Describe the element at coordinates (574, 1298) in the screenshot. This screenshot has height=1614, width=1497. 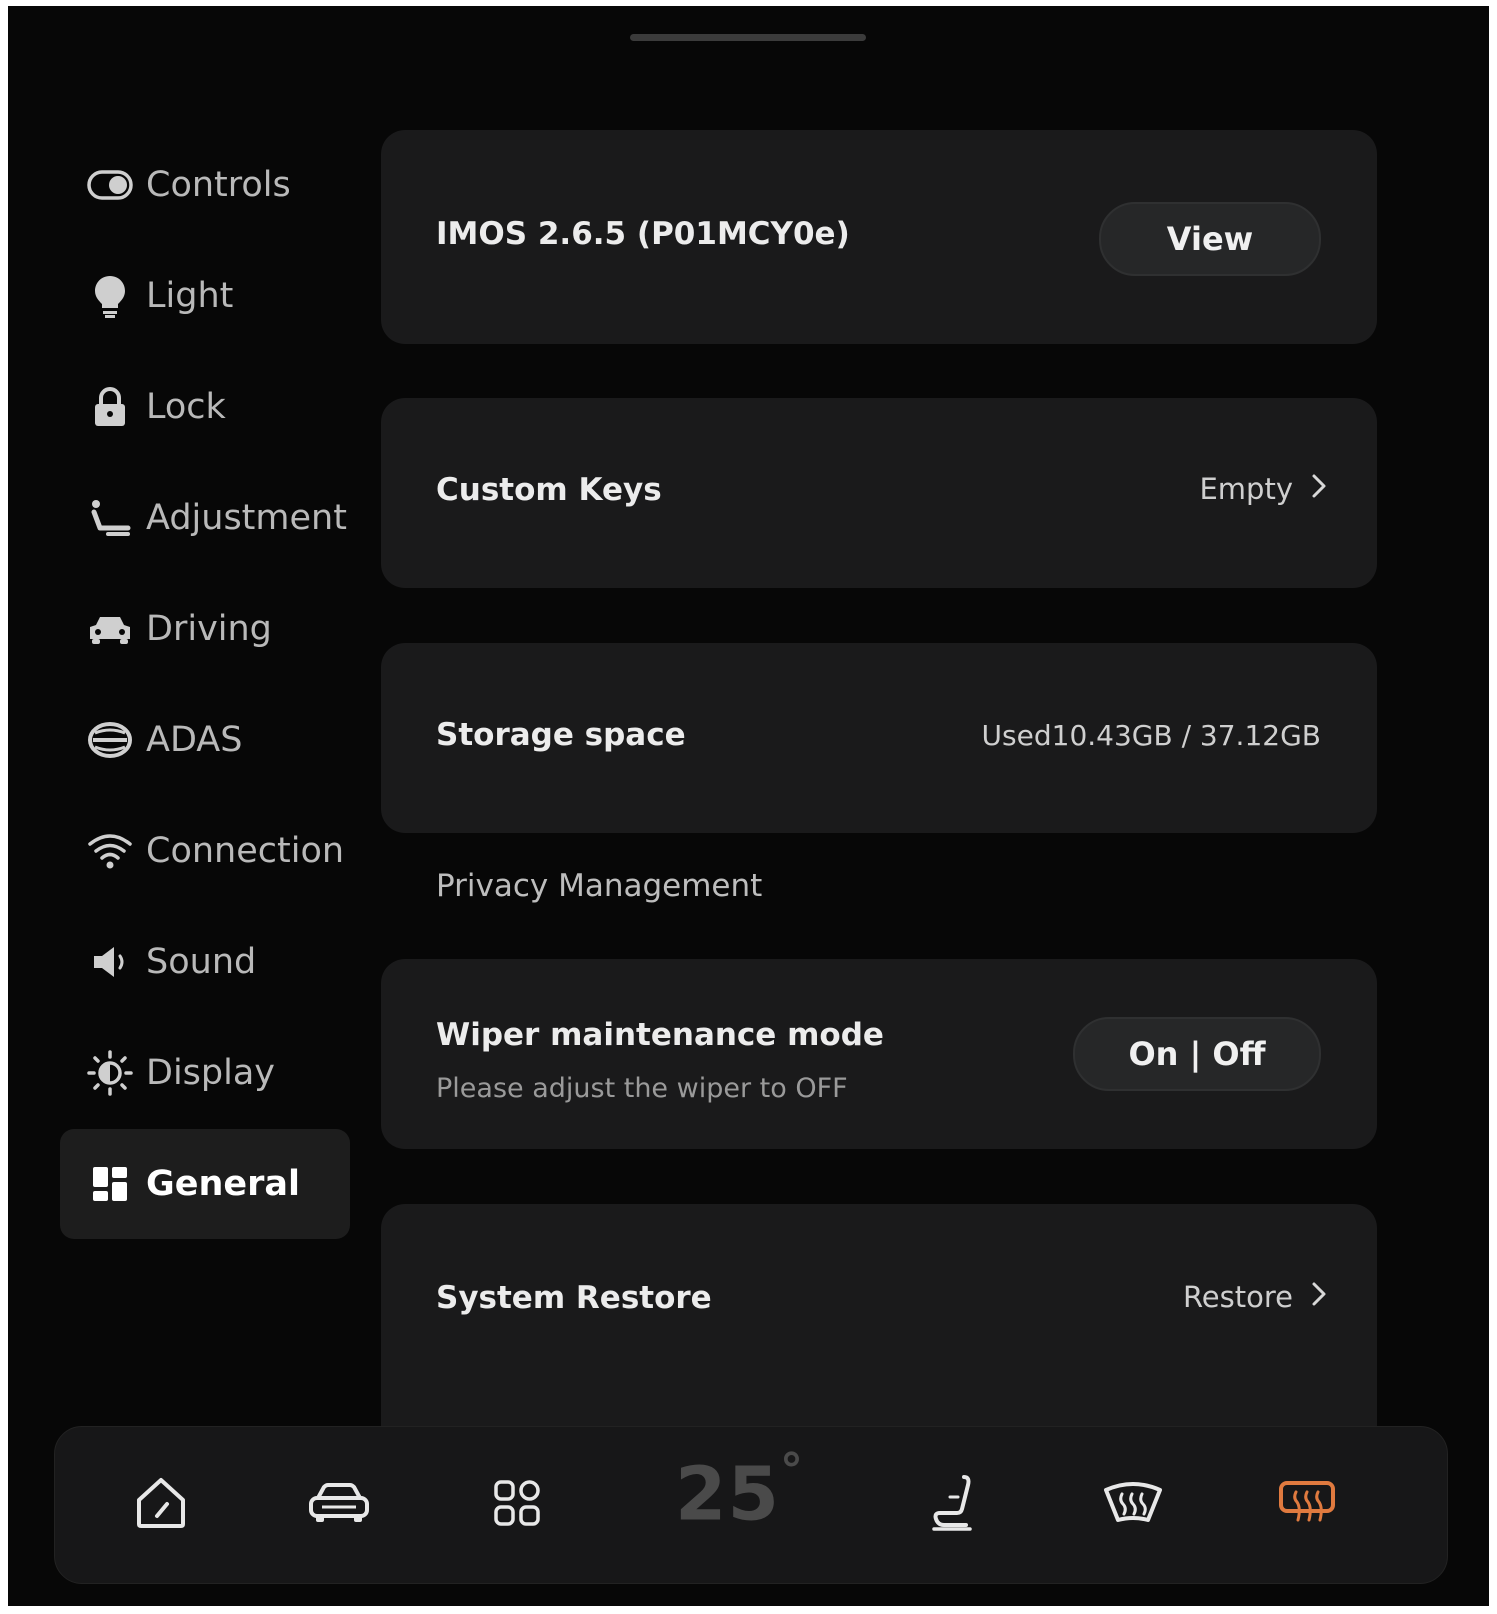
I see `system-restore-title: System Restore` at that location.